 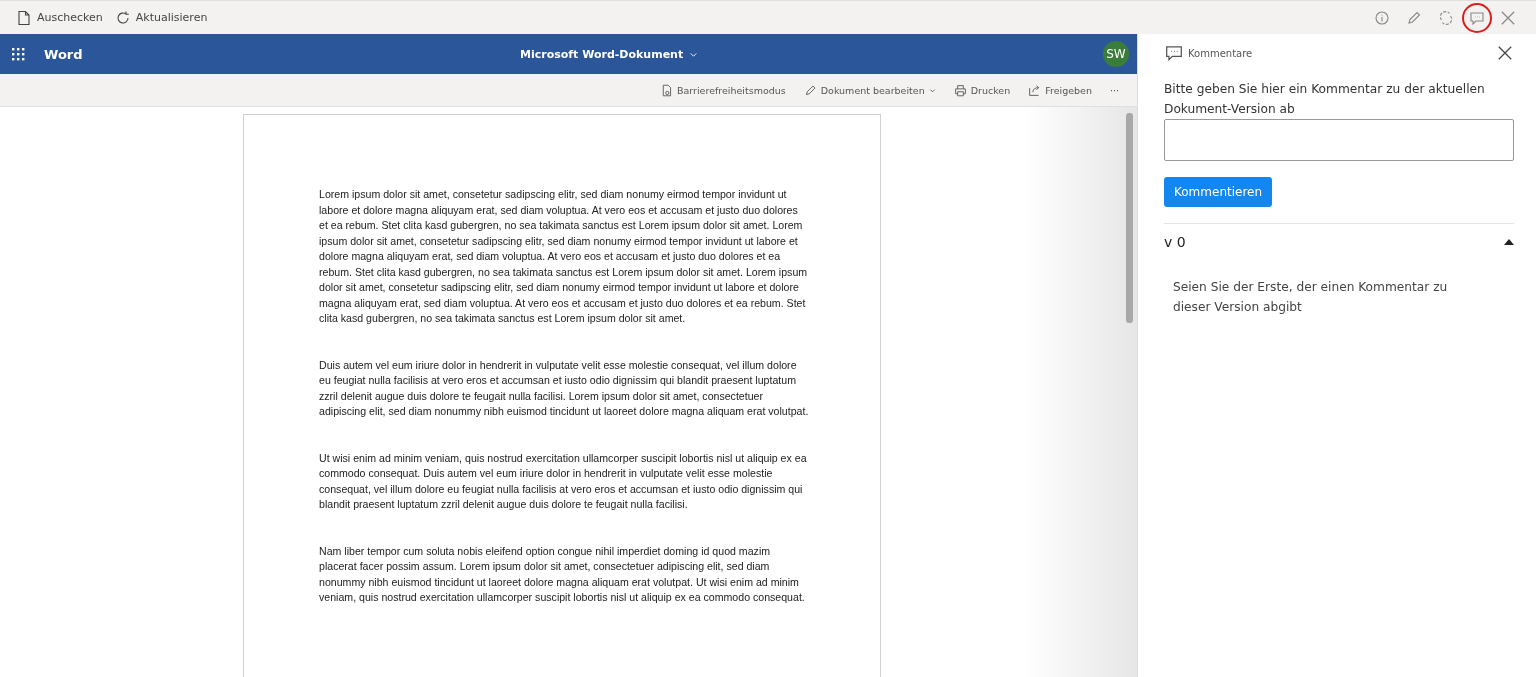 What do you see at coordinates (960, 90) in the screenshot?
I see `printer-icon` at bounding box center [960, 90].